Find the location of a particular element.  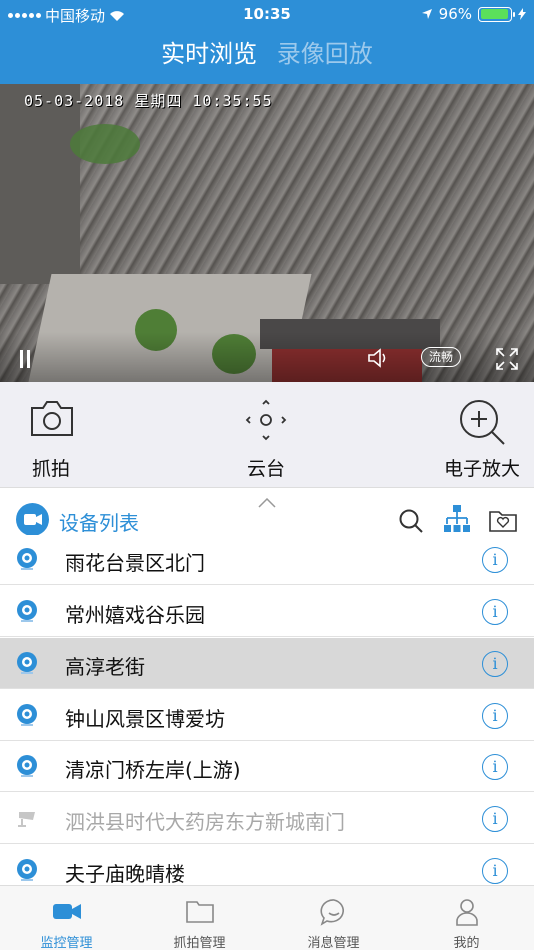

camera-icon is located at coordinates (52, 418).